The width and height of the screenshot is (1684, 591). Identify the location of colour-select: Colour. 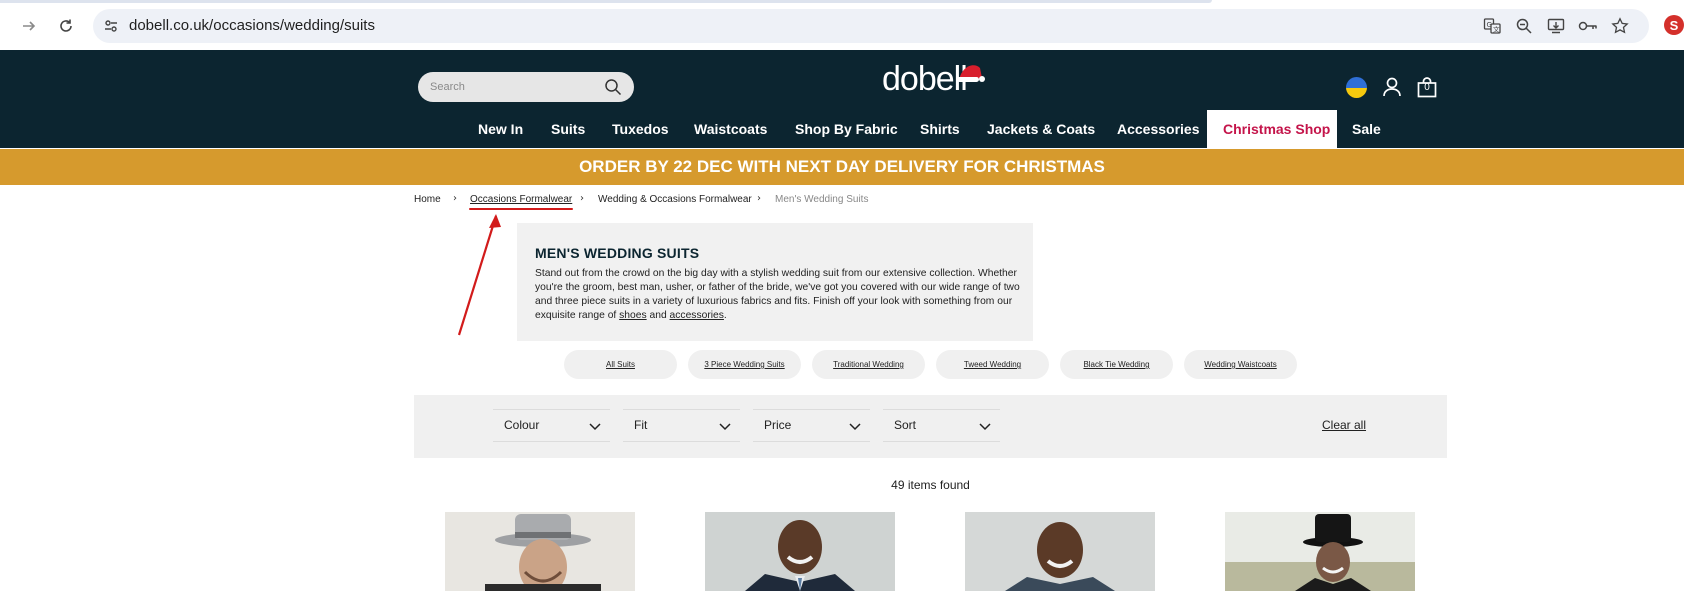
(551, 425).